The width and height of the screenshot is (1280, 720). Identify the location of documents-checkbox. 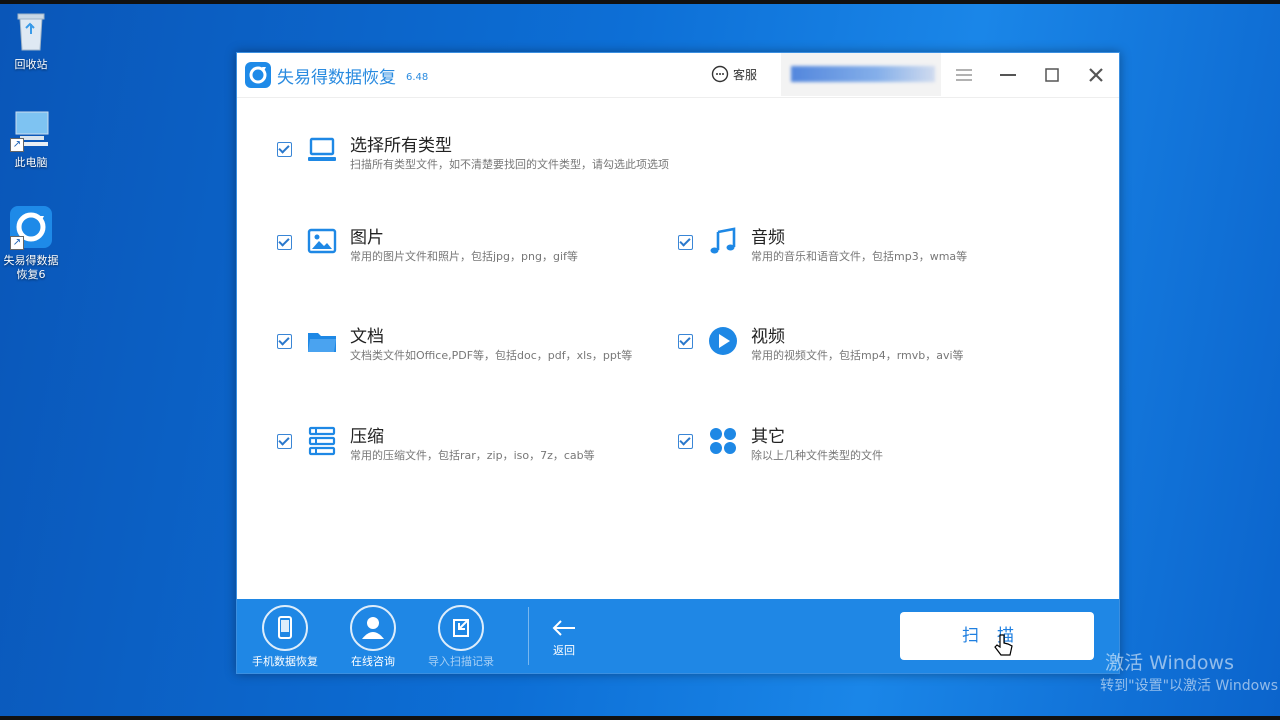
(284, 341).